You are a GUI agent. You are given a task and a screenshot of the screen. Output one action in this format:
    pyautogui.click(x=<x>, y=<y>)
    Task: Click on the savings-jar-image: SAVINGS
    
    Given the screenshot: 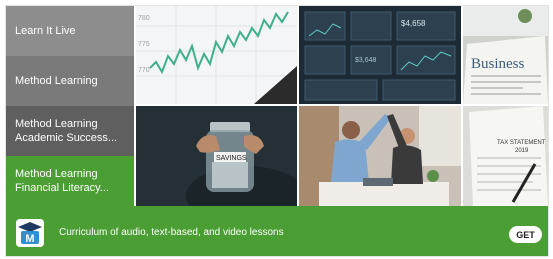 What is the action you would take?
    pyautogui.click(x=216, y=156)
    